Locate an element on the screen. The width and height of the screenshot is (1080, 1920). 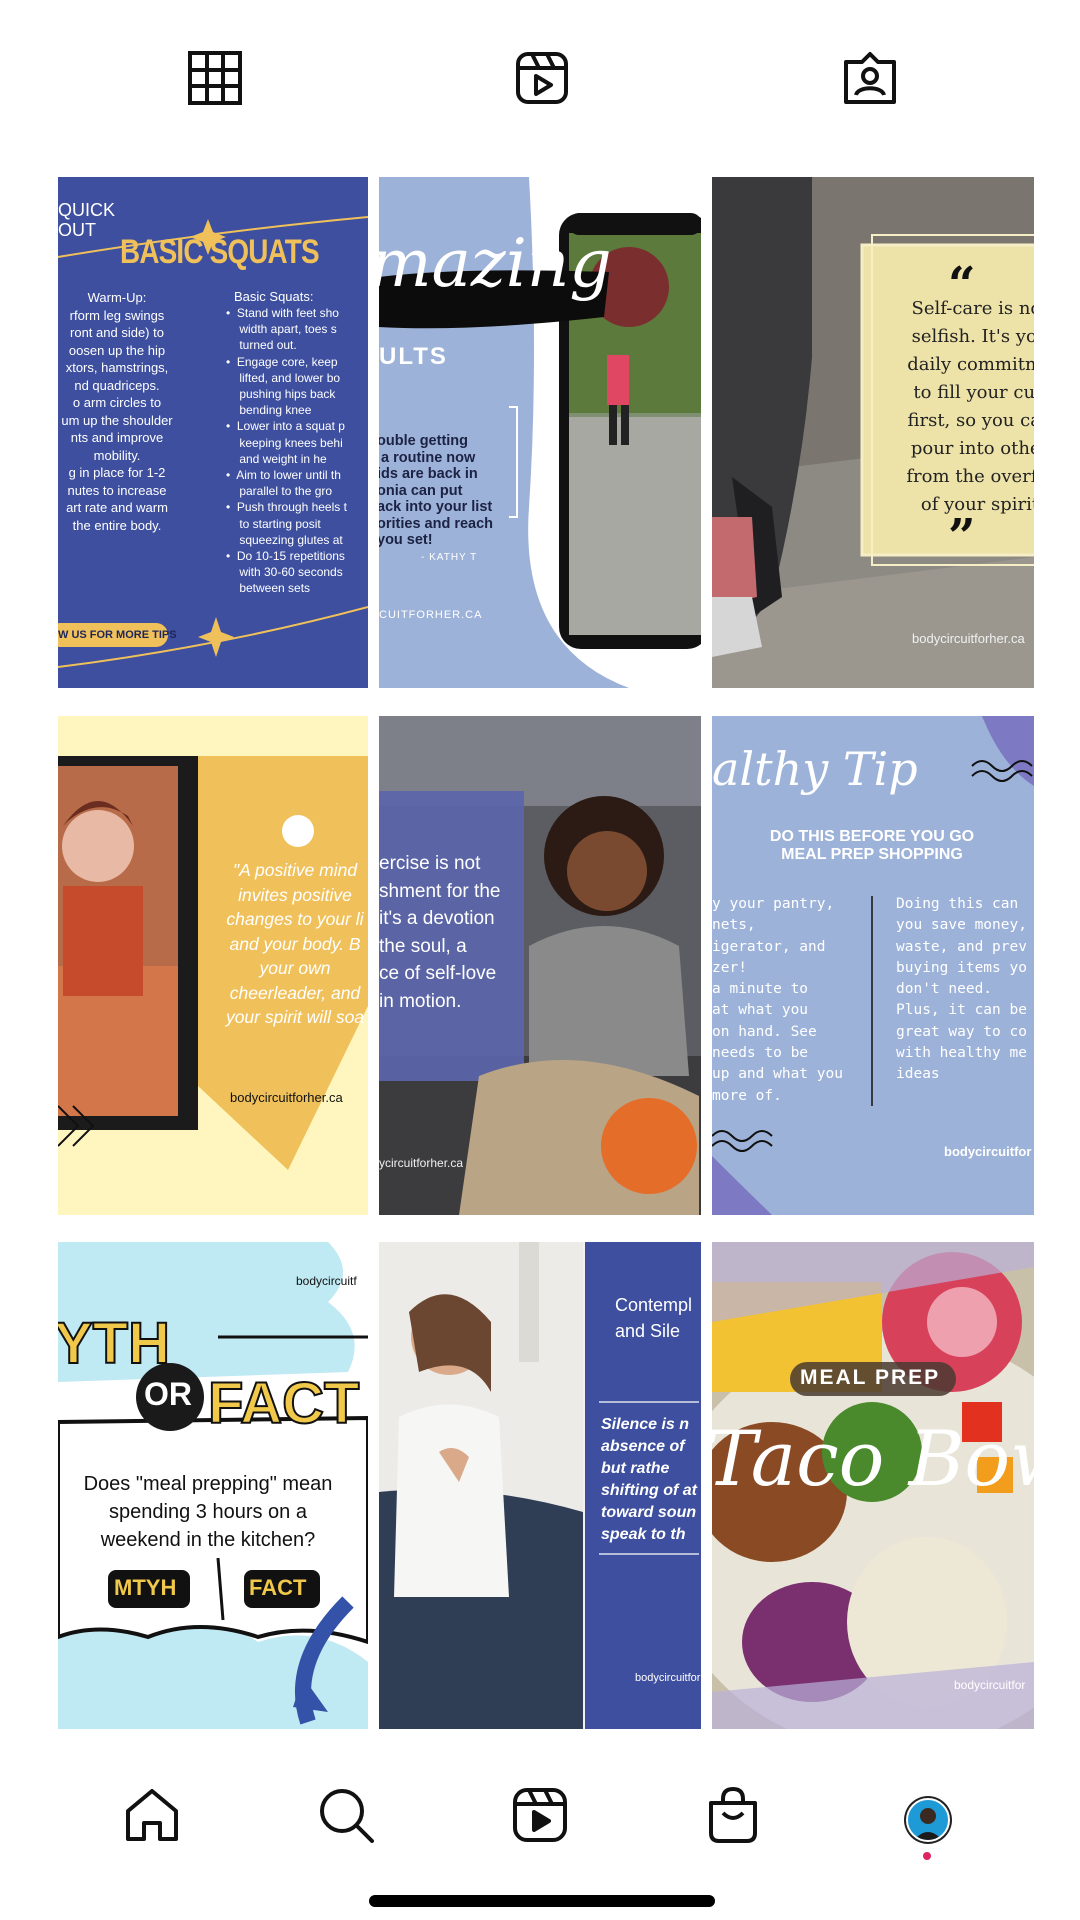
post-taco-bowl: MEAL PREP Taco Bow bodycircuitfor is located at coordinates (873, 1485).